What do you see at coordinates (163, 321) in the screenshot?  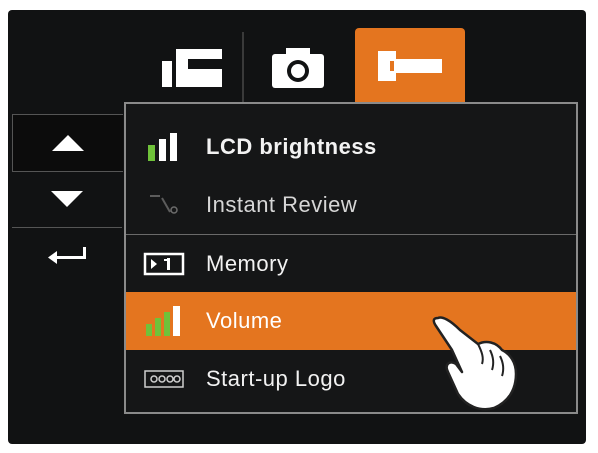 I see `volume-bars-icon` at bounding box center [163, 321].